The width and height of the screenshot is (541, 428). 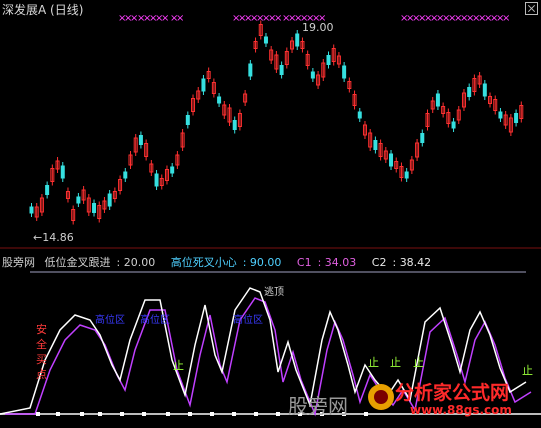 What do you see at coordinates (179, 319) in the screenshot?
I see `zone-labels: 高位区 高位区 高位区` at bounding box center [179, 319].